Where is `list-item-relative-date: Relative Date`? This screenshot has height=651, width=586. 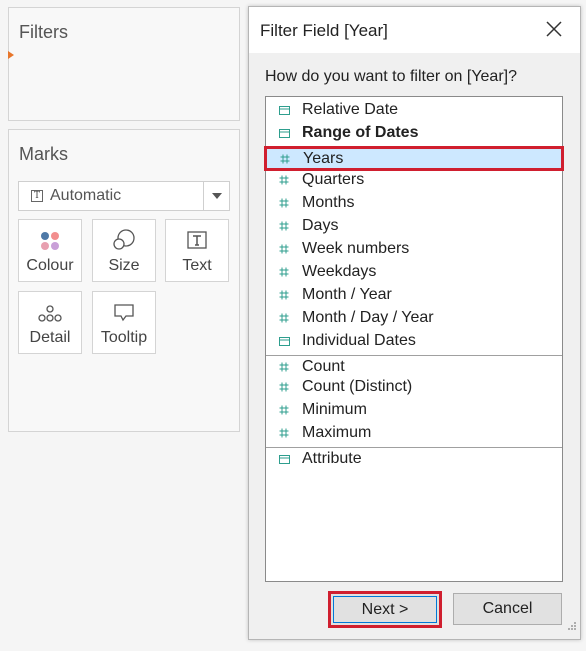
list-item-relative-date: Relative Date is located at coordinates (414, 110).